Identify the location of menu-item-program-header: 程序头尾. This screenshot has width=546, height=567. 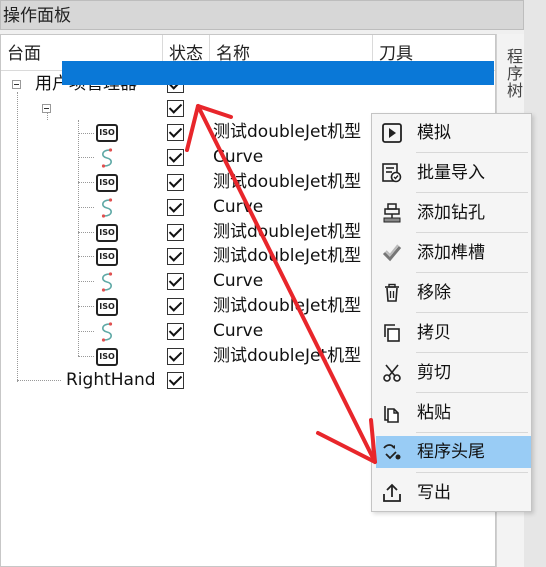
(453, 452).